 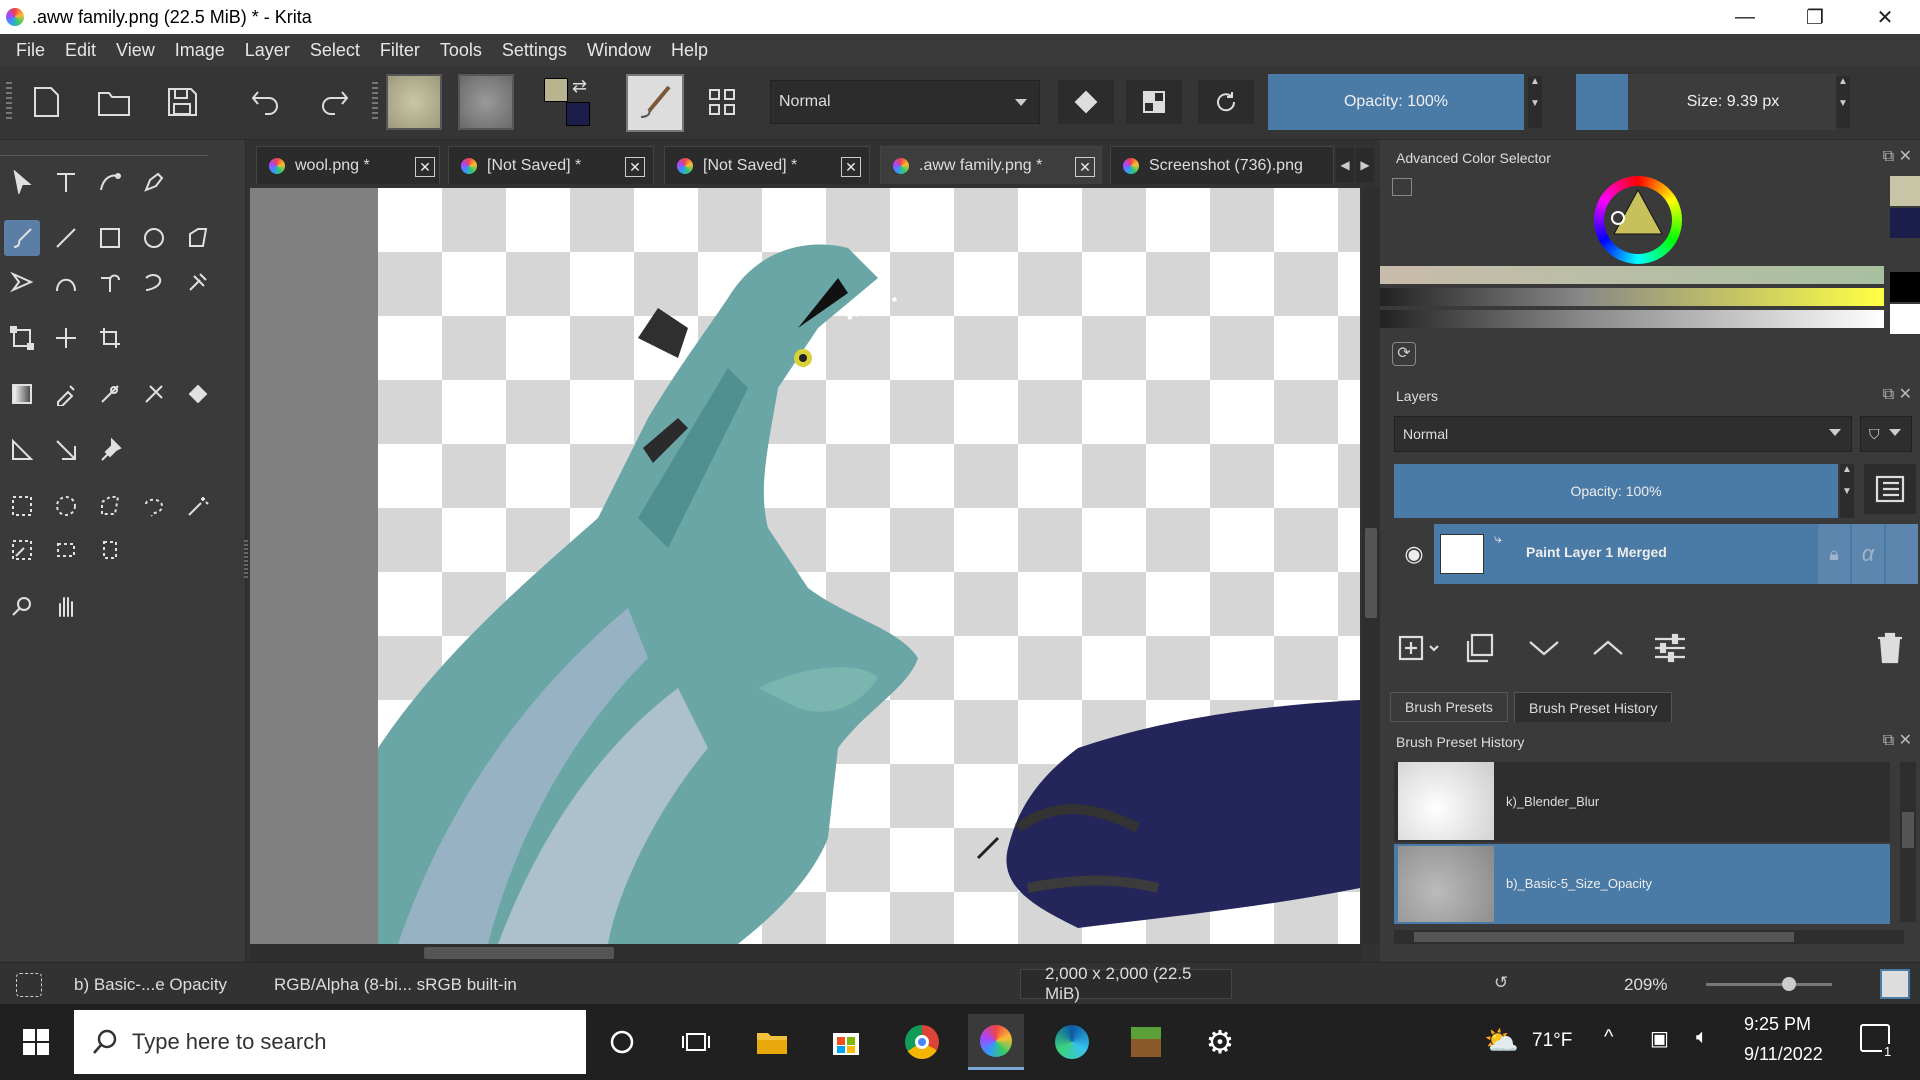 I want to click on temperature: 71°F, so click(x=1552, y=1041).